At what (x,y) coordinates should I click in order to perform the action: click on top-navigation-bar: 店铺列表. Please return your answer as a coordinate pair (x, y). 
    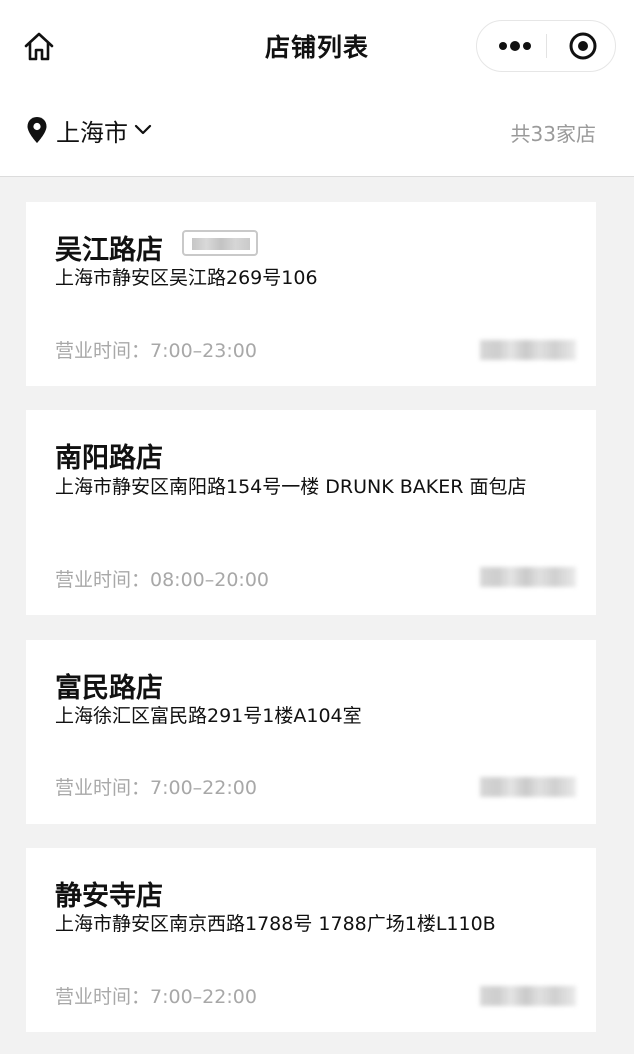
    Looking at the image, I should click on (317, 48).